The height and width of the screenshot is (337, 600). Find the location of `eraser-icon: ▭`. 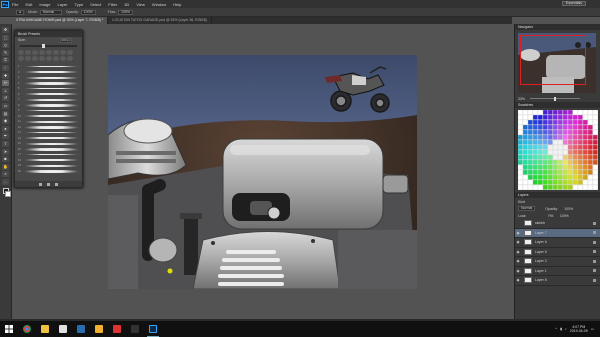

eraser-icon: ▭ is located at coordinates (5, 105).